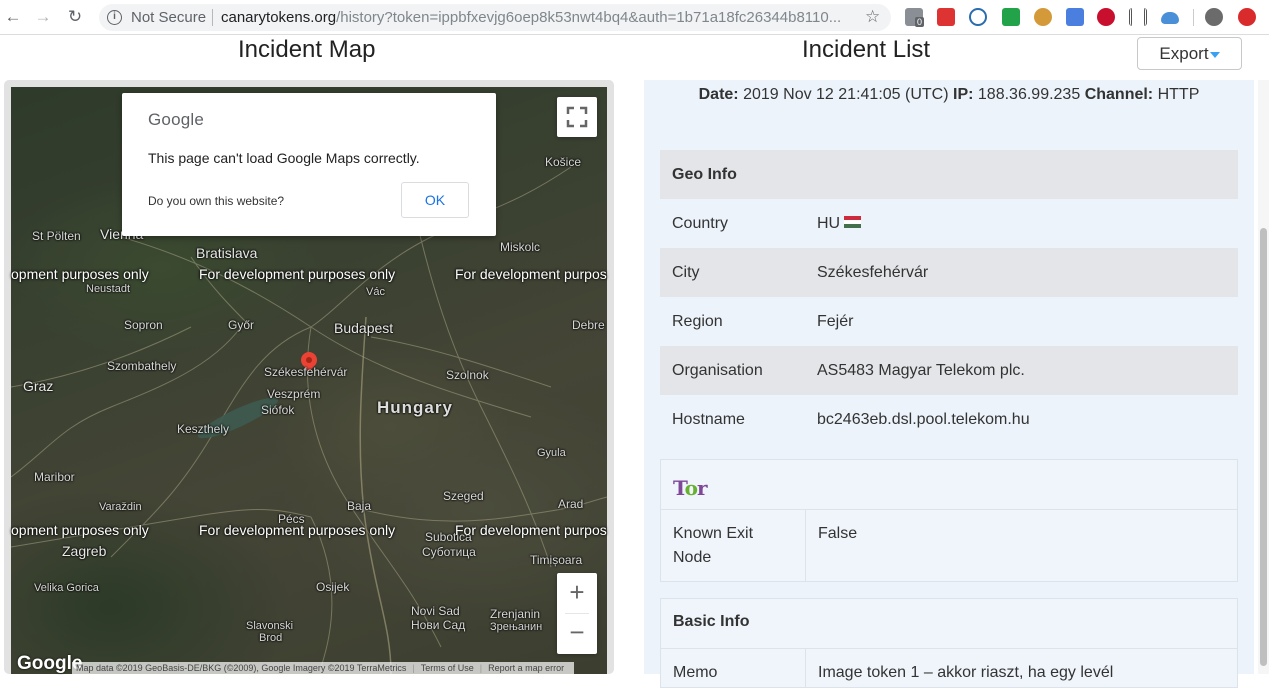 The height and width of the screenshot is (688, 1269). I want to click on place-label: Varaždin, so click(120, 507).